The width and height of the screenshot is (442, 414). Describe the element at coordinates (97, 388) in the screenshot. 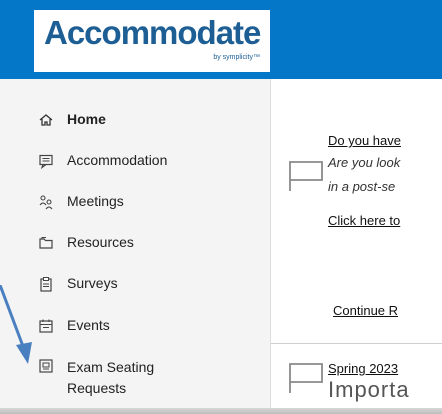

I see `sidebar-item-label-line2: Requests` at that location.